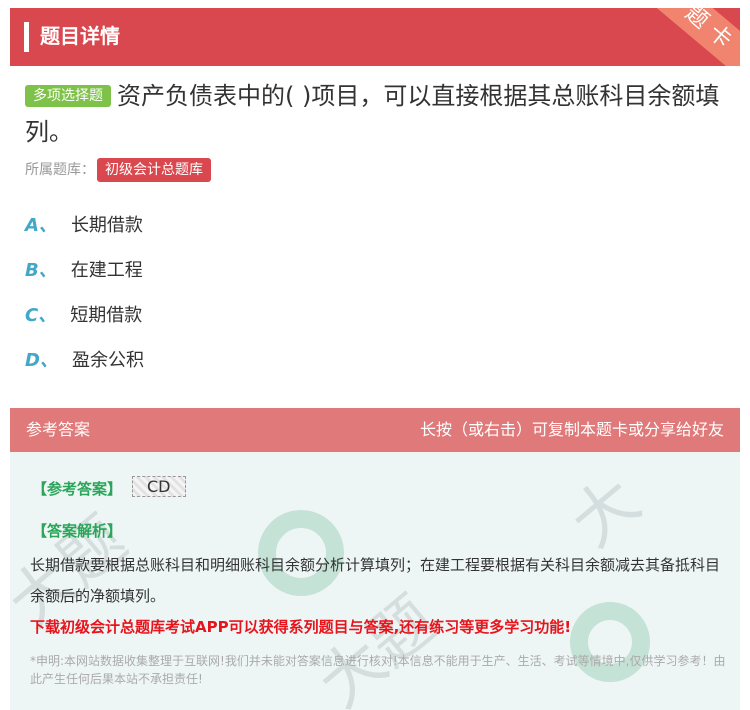  I want to click on bank-label: 所属题库：, so click(60, 170).